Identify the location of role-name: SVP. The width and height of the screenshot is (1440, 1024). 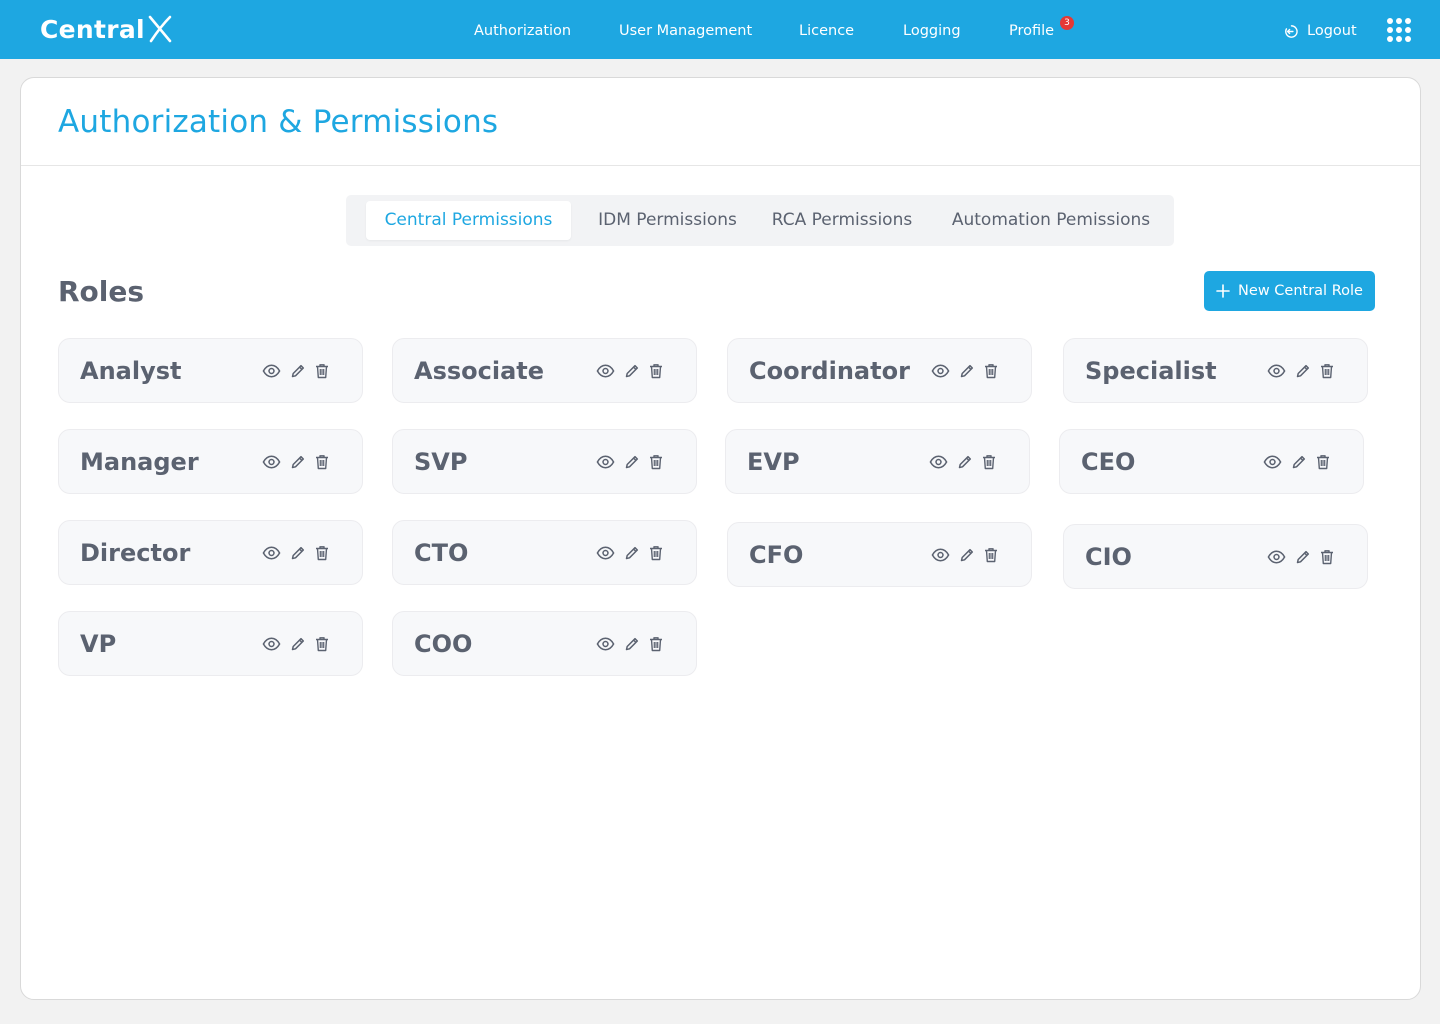
(441, 462).